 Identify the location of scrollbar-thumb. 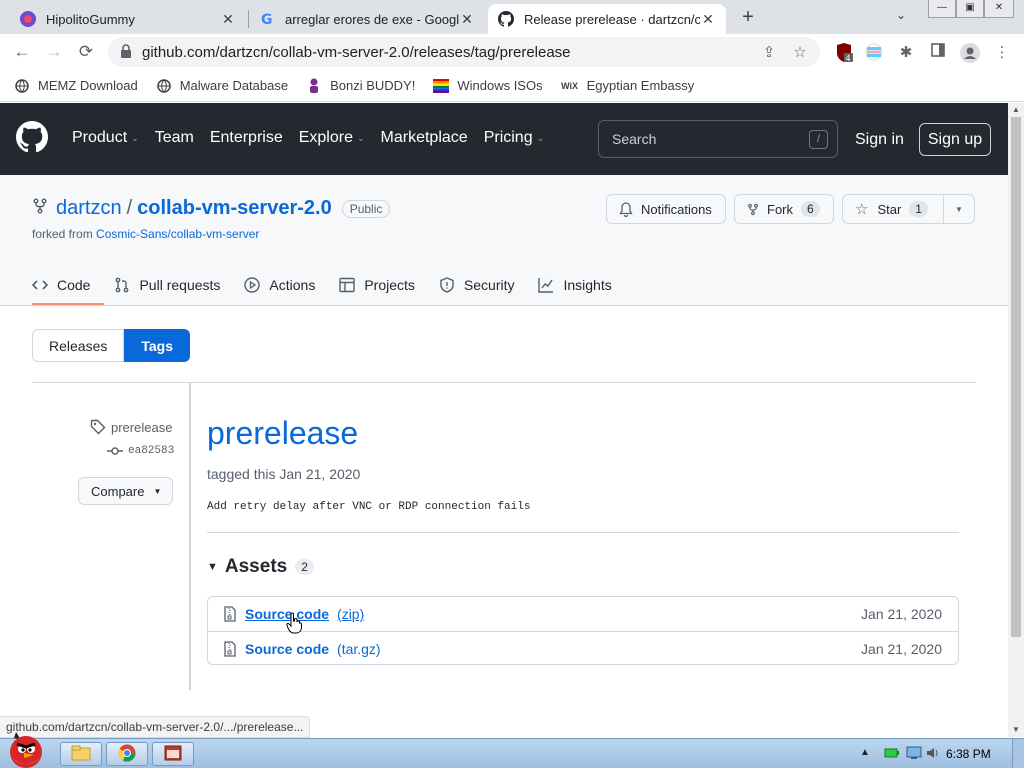
(1016, 377).